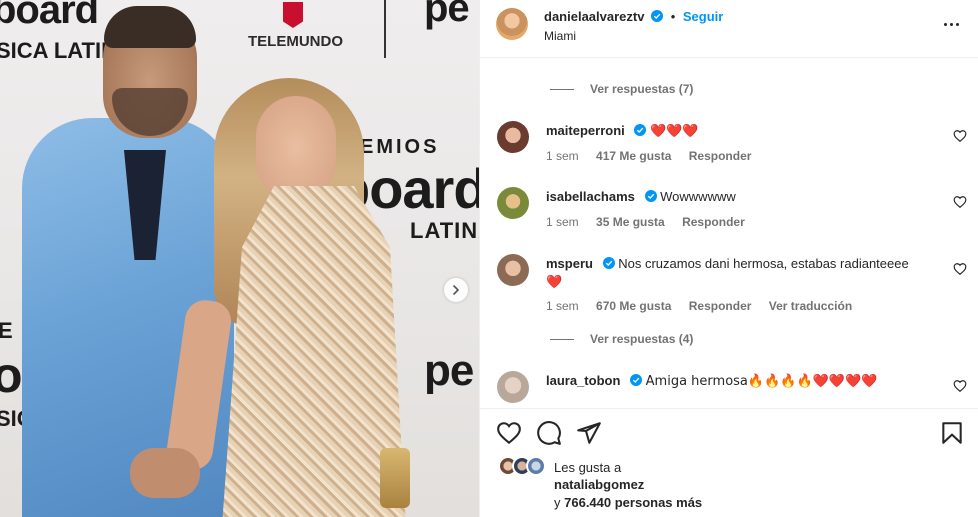  What do you see at coordinates (729, 432) in the screenshot?
I see `post-actions-bar` at bounding box center [729, 432].